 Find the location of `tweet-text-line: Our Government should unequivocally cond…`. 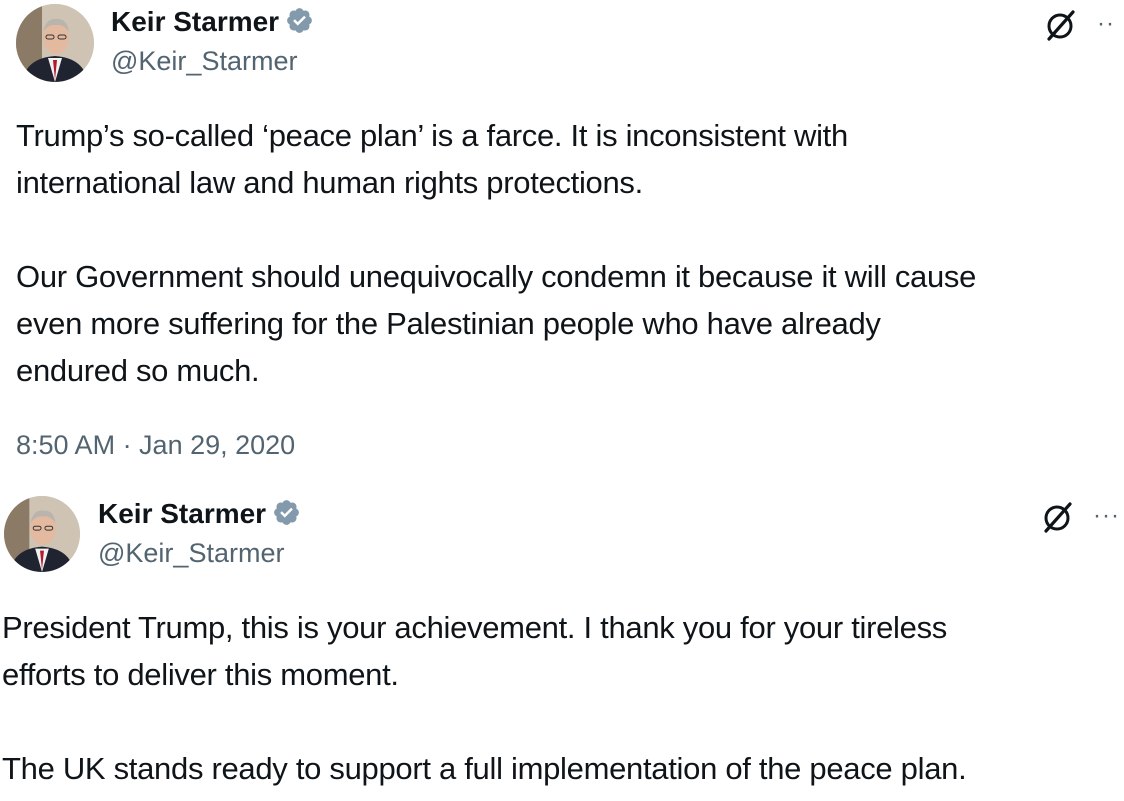

tweet-text-line: Our Government should unequivocally cond… is located at coordinates (496, 276).